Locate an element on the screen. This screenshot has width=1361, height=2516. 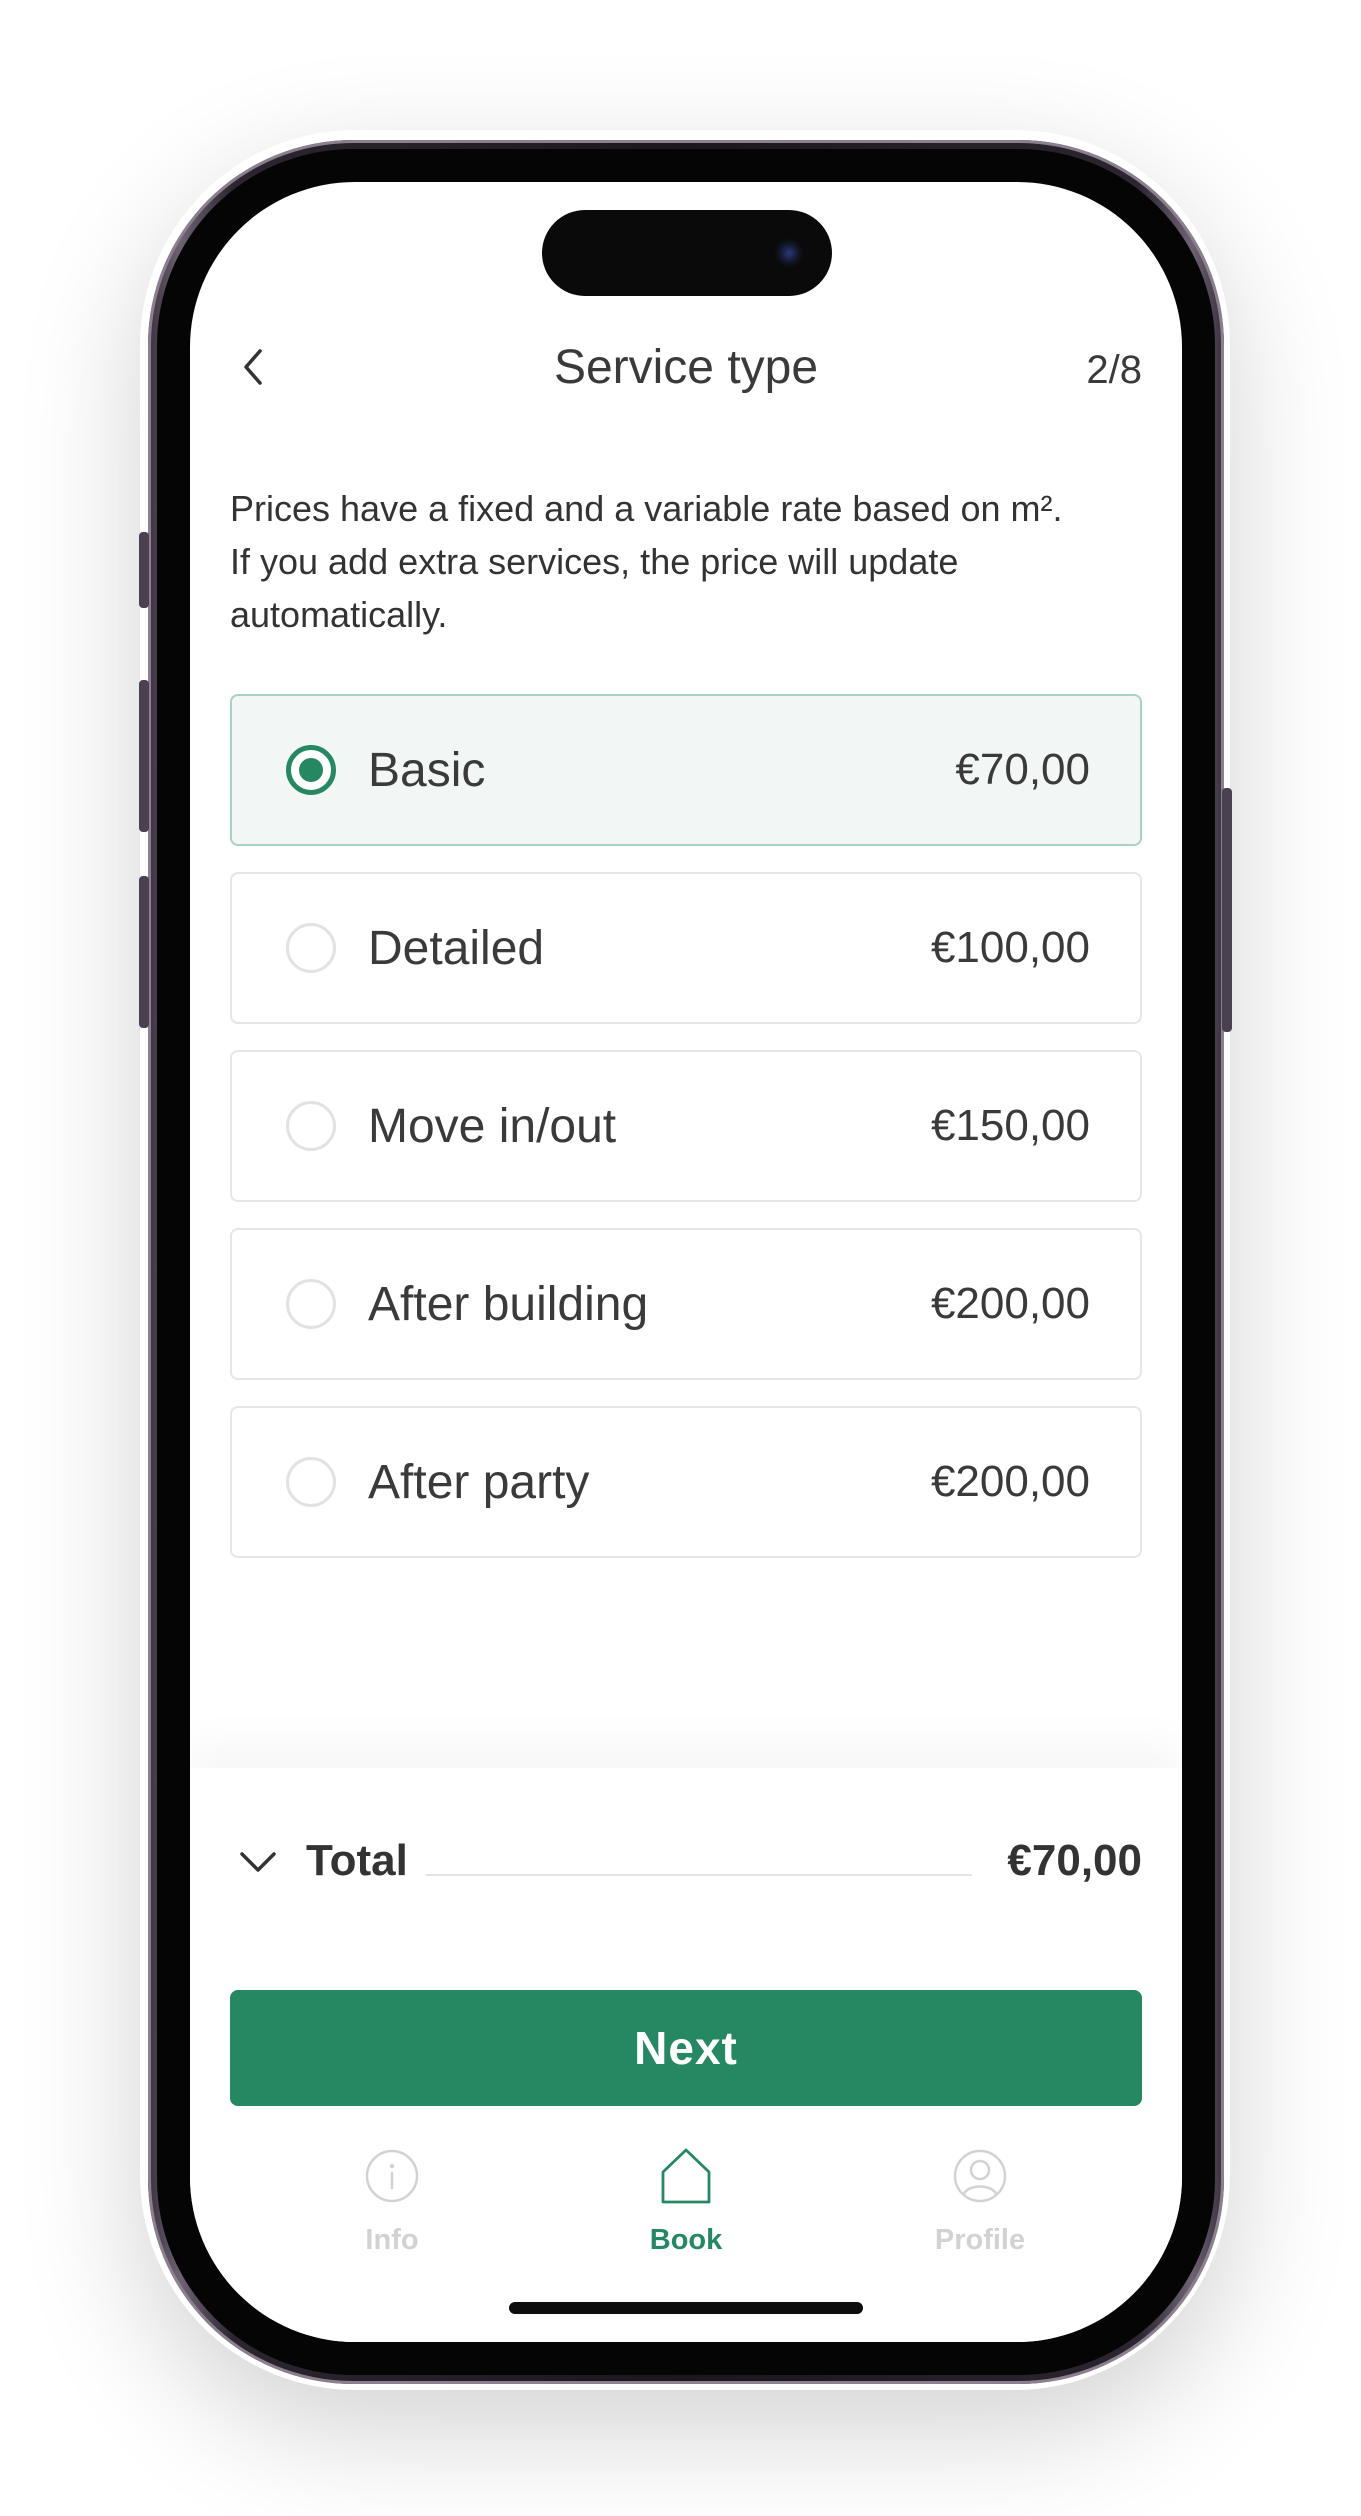
camera-icon is located at coordinates (789, 253).